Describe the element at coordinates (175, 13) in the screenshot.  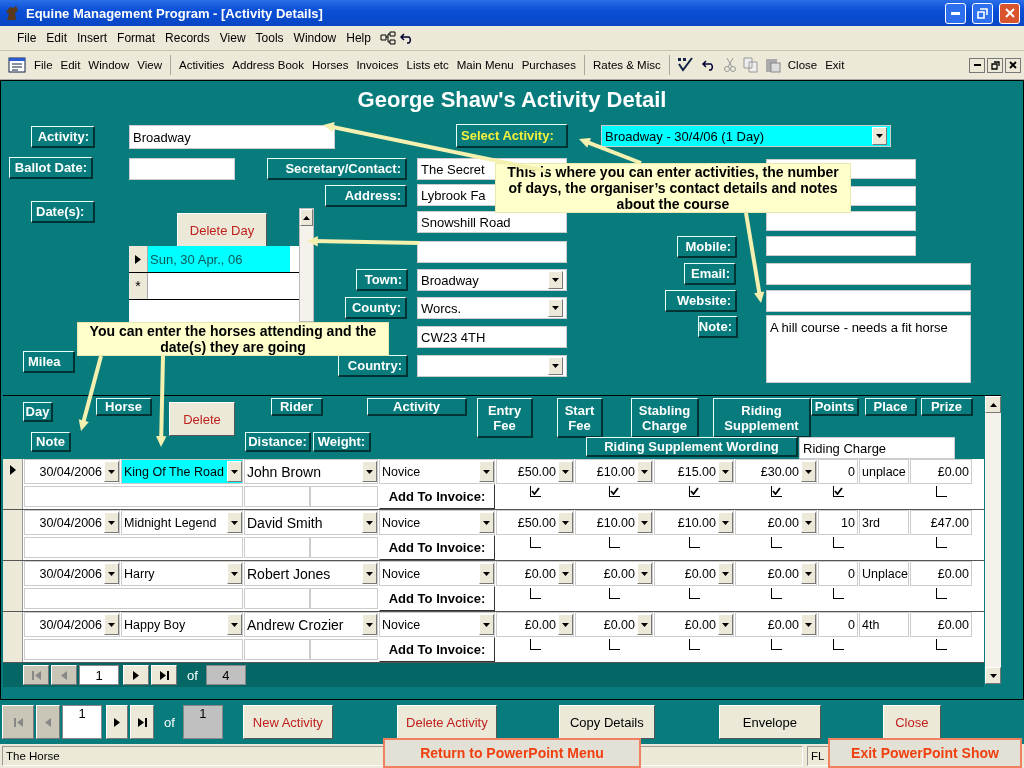
I see `window-title: Equine Management Program - [Activity Details]` at that location.